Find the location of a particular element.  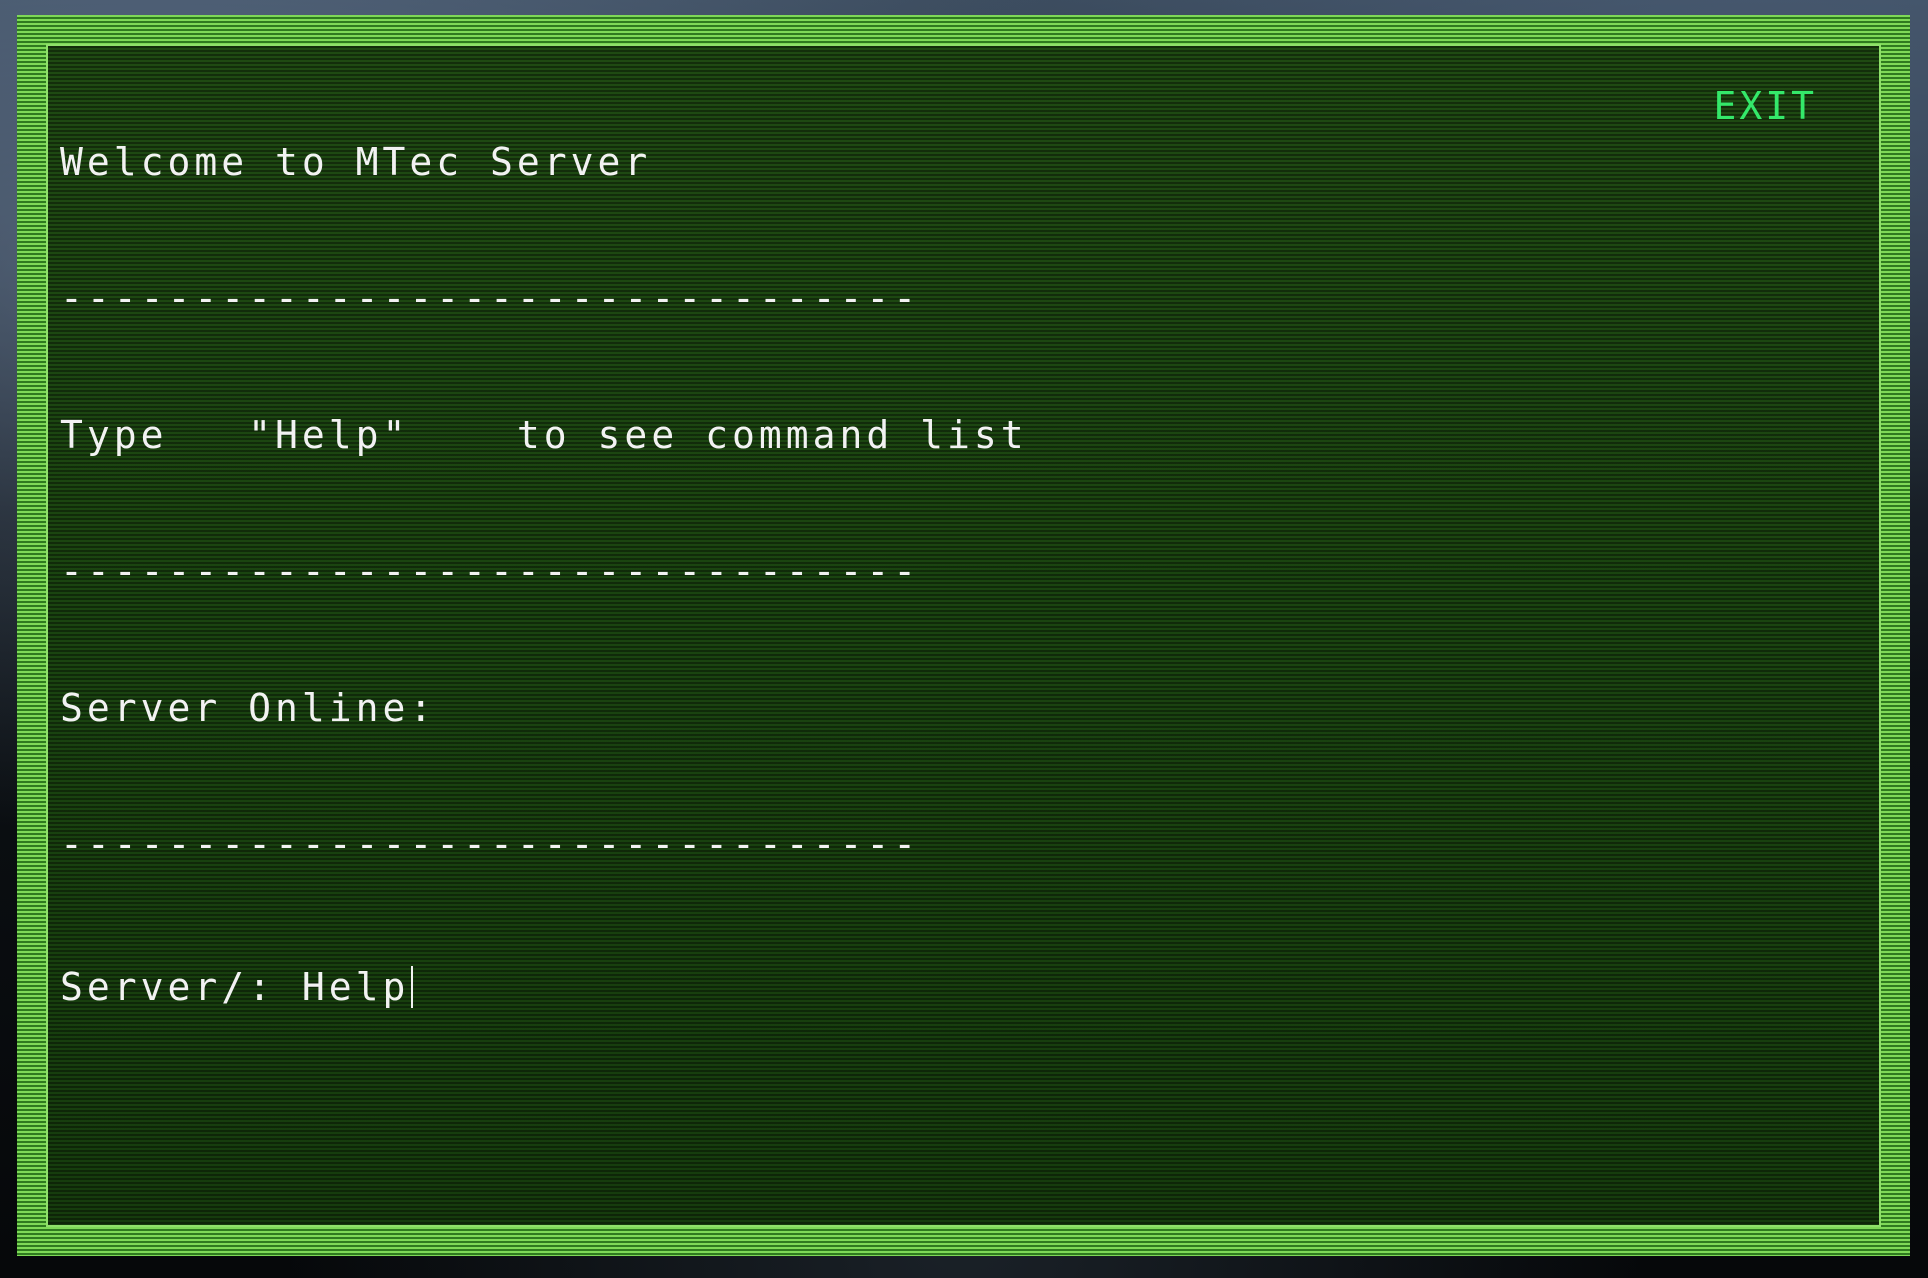

command-input-line: Server/: Help is located at coordinates (760, 987).